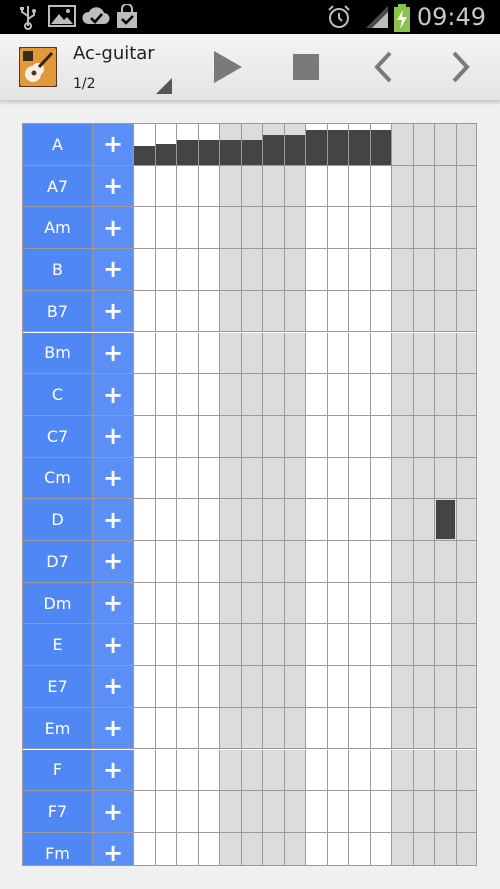 The height and width of the screenshot is (889, 500). I want to click on chord-label: Am, so click(58, 228).